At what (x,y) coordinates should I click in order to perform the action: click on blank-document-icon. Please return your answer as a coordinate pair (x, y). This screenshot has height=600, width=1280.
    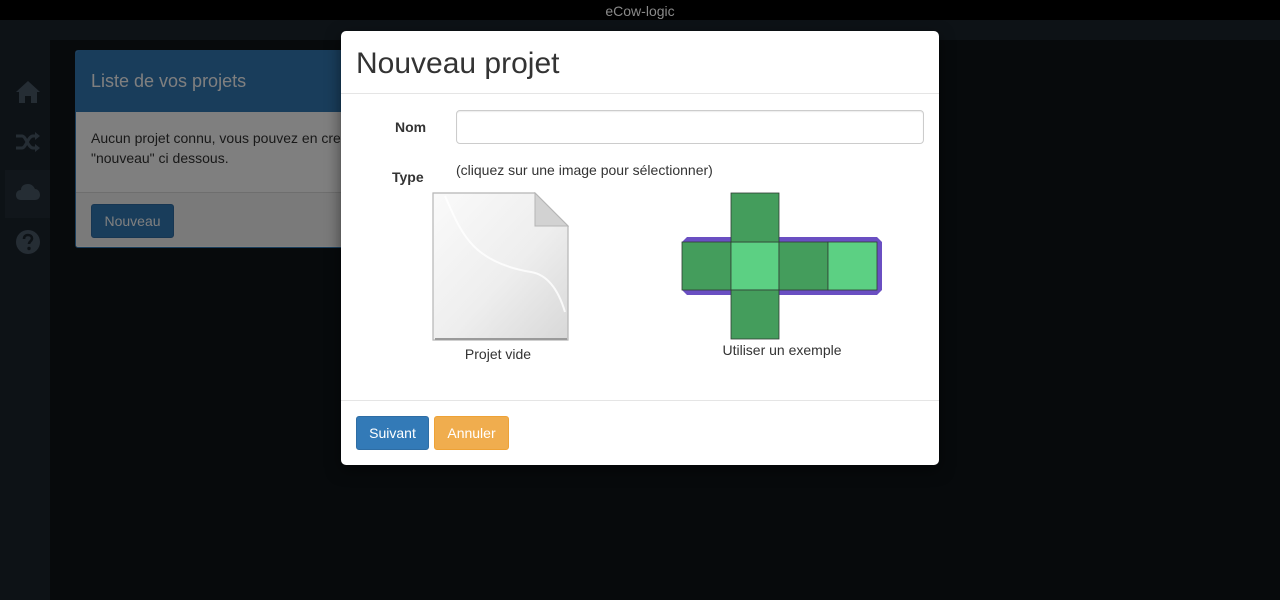
    Looking at the image, I should click on (500, 268).